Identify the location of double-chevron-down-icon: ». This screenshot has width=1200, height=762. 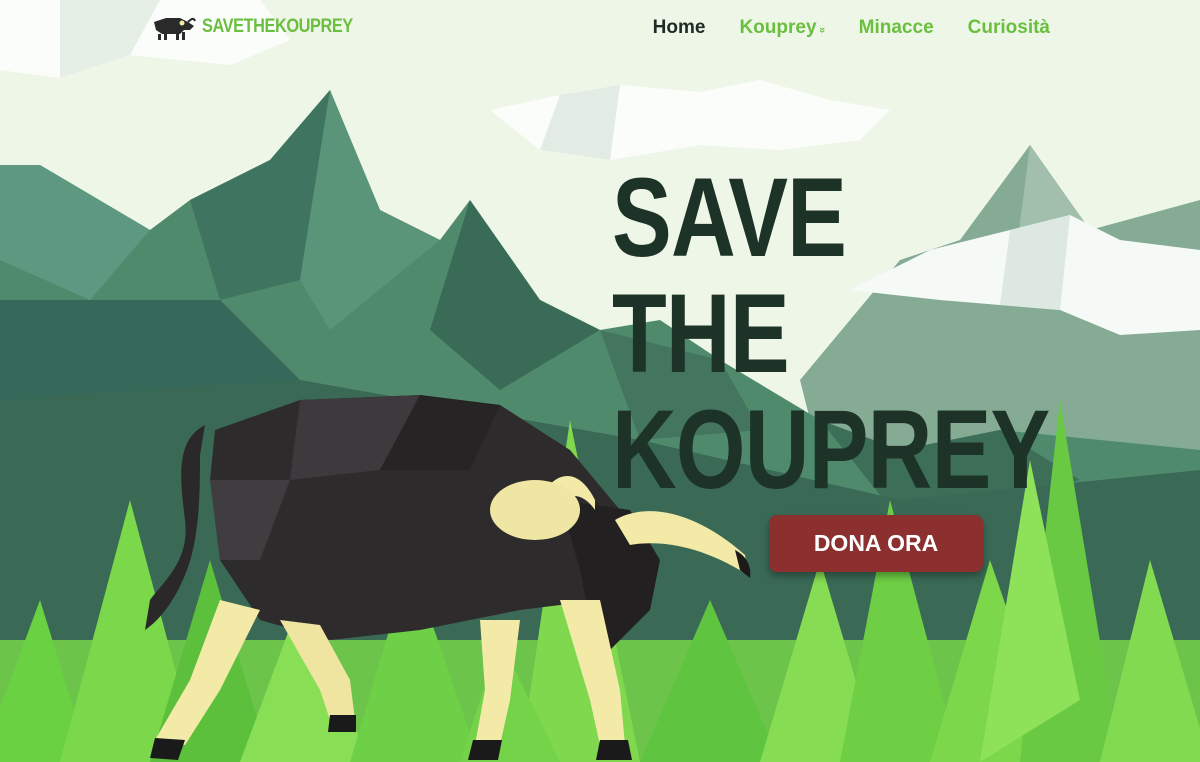
(821, 30).